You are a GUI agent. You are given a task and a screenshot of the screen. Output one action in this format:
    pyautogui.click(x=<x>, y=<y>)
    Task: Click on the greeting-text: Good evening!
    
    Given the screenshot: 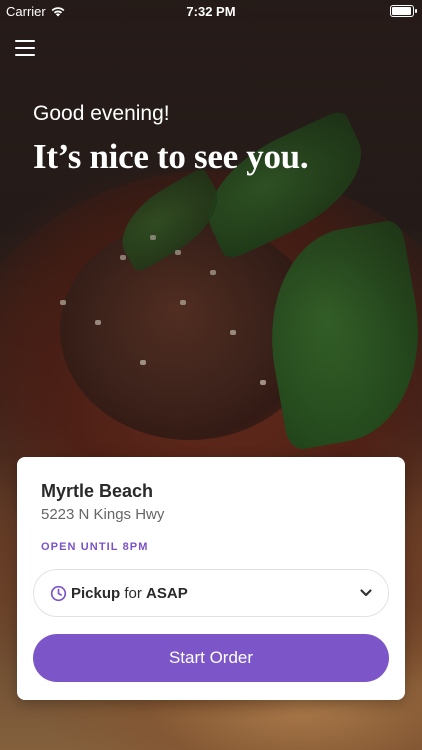 What is the action you would take?
    pyautogui.click(x=101, y=113)
    